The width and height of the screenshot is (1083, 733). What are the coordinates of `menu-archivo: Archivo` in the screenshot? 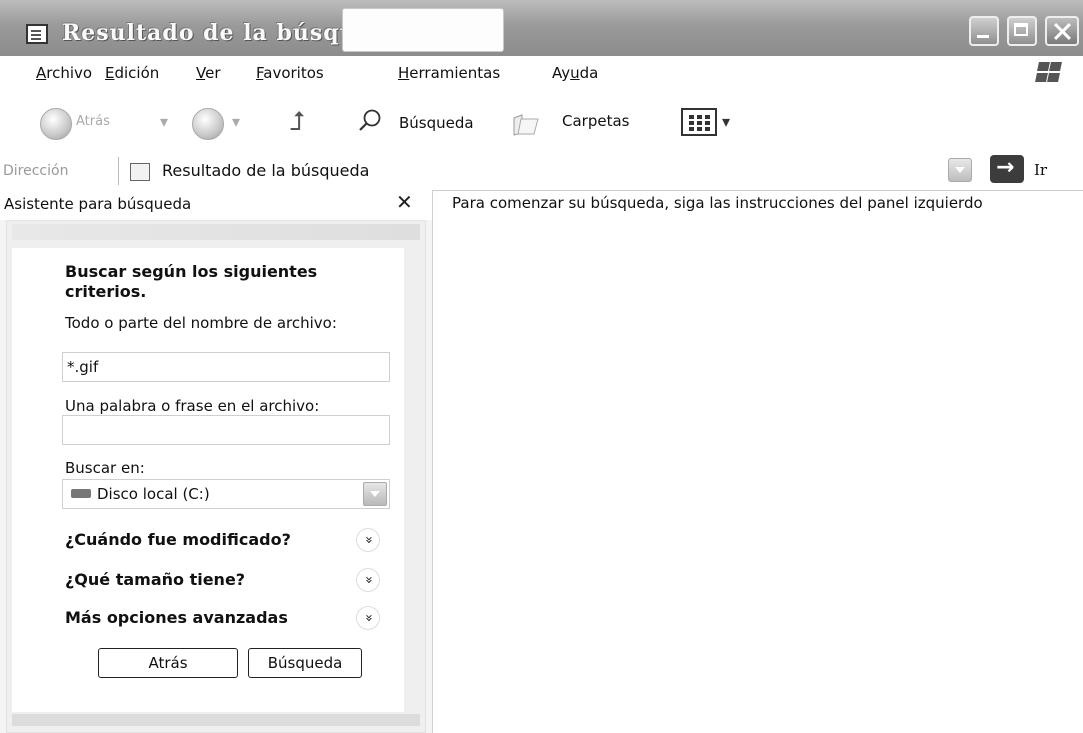 It's located at (64, 73).